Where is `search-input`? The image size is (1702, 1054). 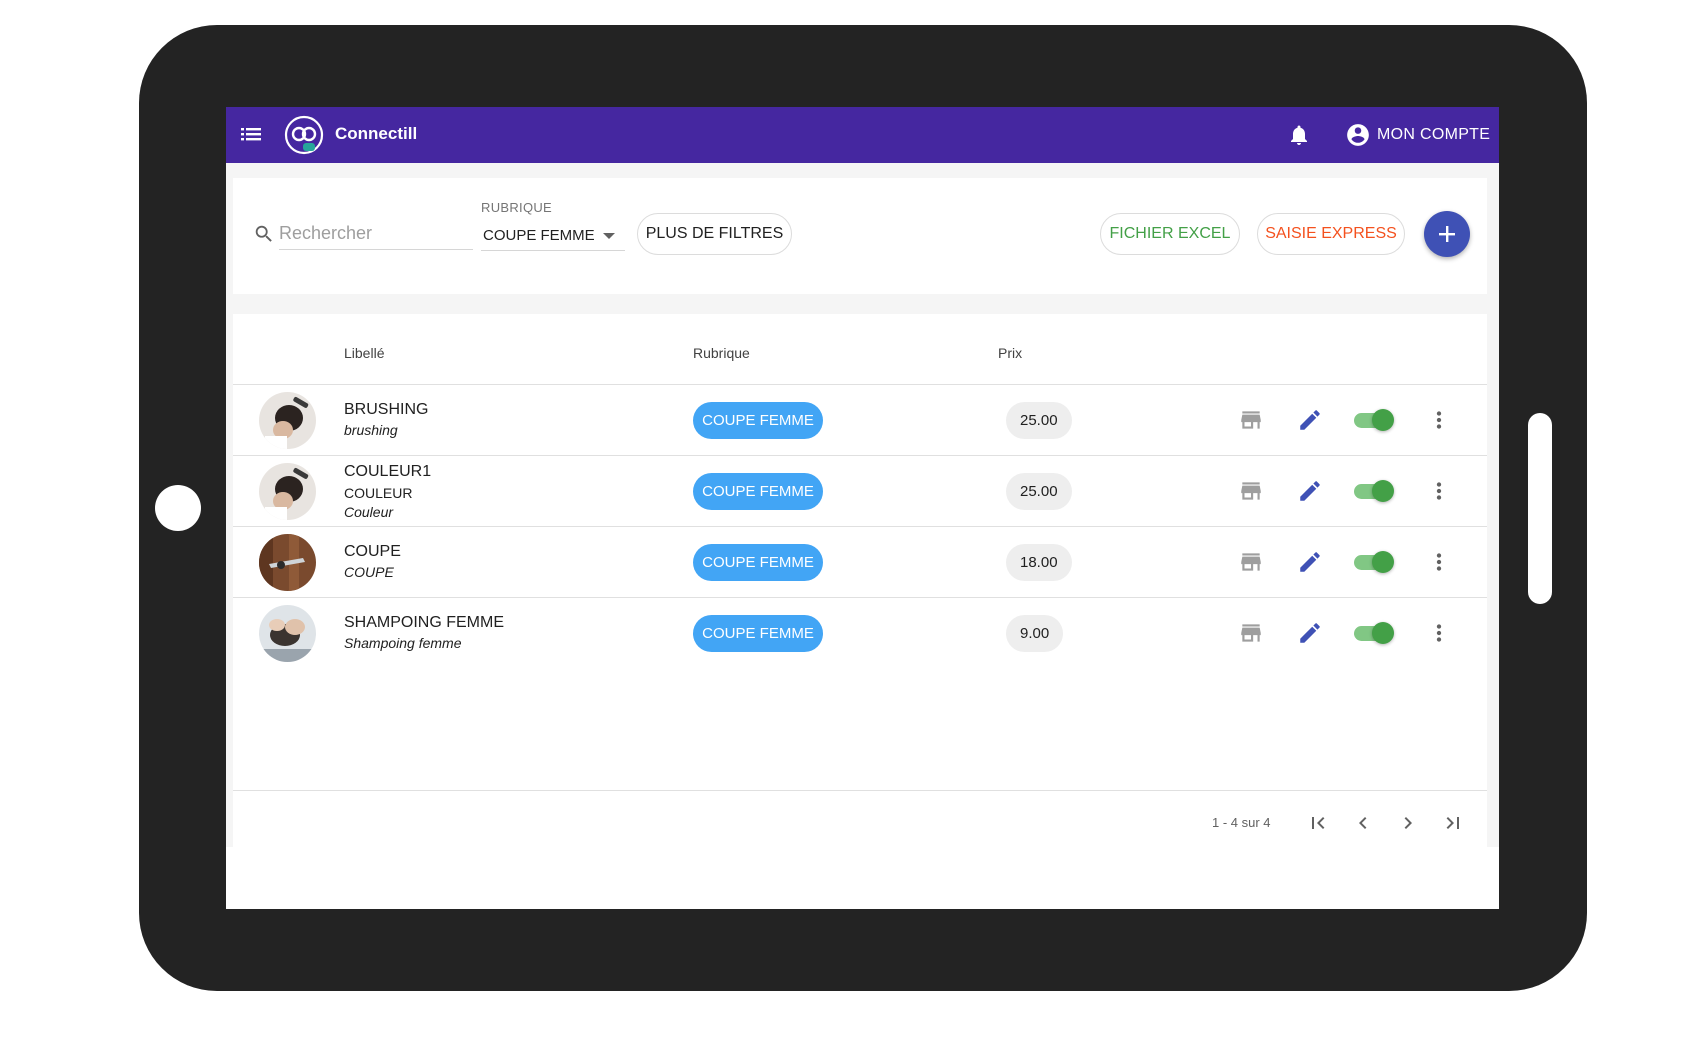
search-input is located at coordinates (376, 234).